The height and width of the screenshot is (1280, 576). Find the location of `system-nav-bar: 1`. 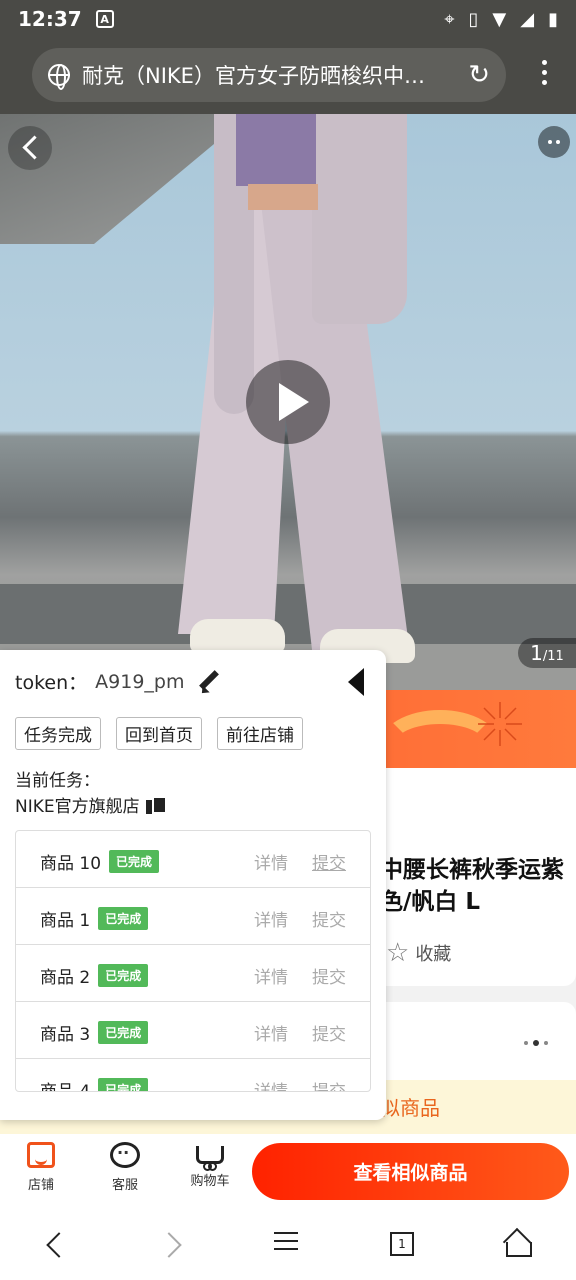

system-nav-bar: 1 is located at coordinates (288, 1245).